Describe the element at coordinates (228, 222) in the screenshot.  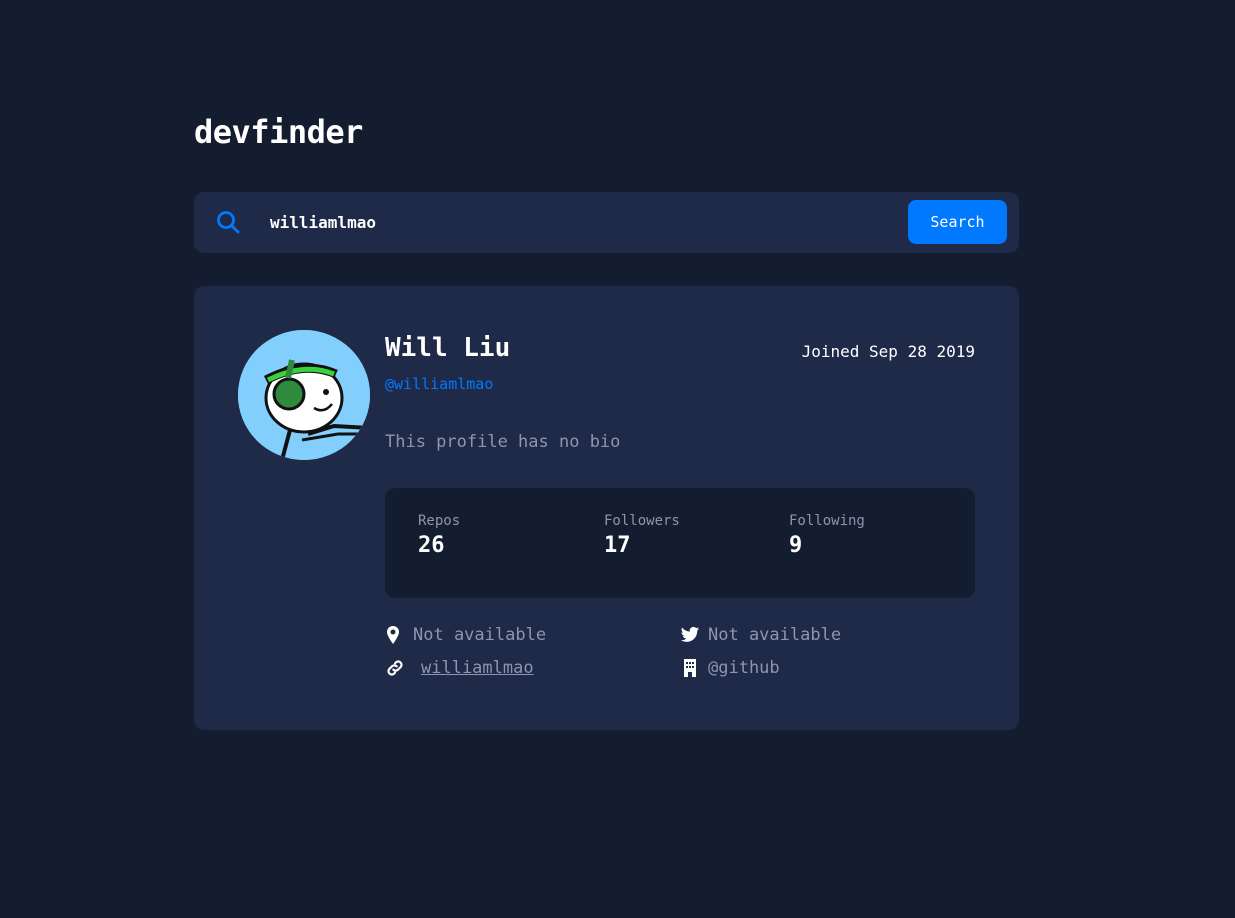
I see `search-icon` at that location.